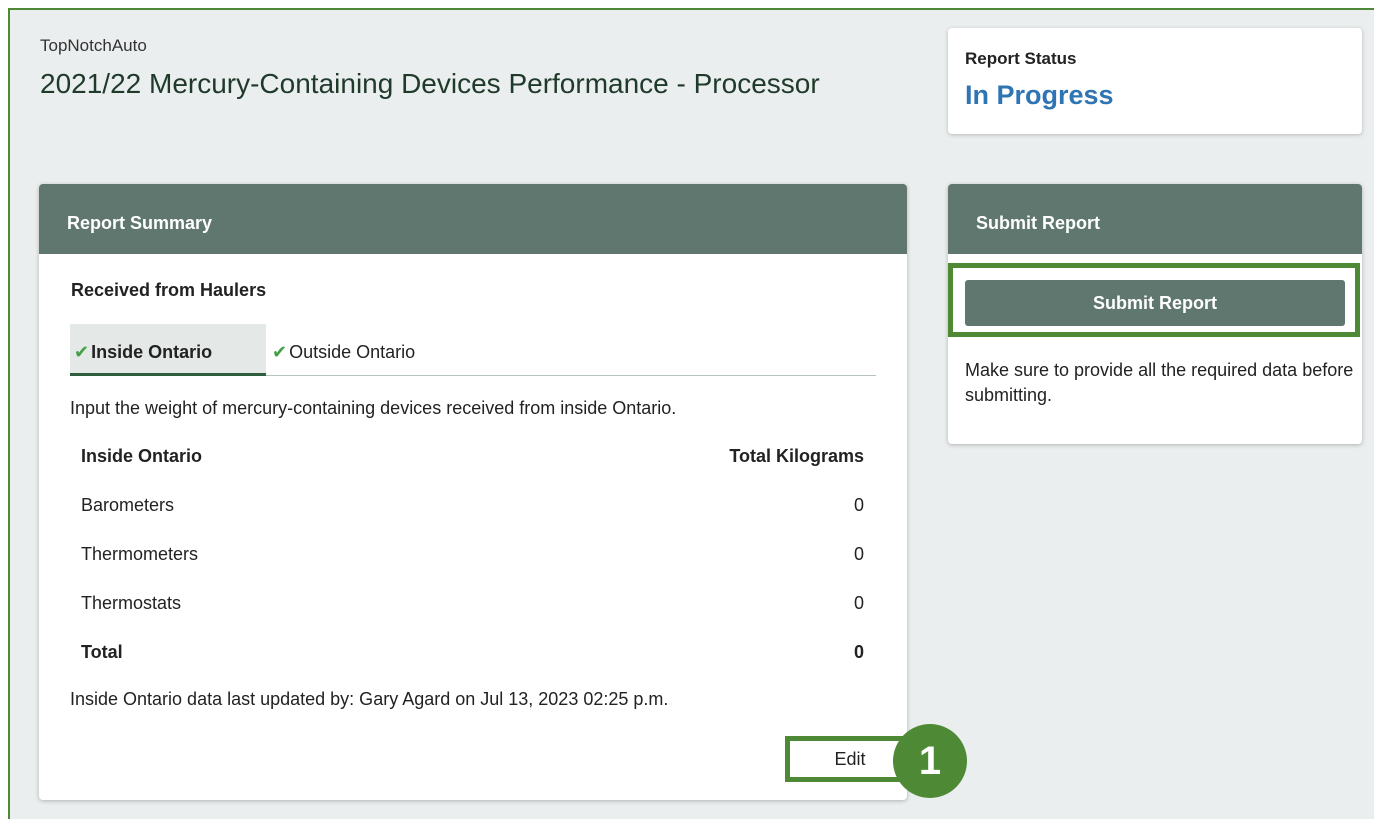 The height and width of the screenshot is (819, 1374). I want to click on tab-label: Outside Ontario, so click(352, 352).